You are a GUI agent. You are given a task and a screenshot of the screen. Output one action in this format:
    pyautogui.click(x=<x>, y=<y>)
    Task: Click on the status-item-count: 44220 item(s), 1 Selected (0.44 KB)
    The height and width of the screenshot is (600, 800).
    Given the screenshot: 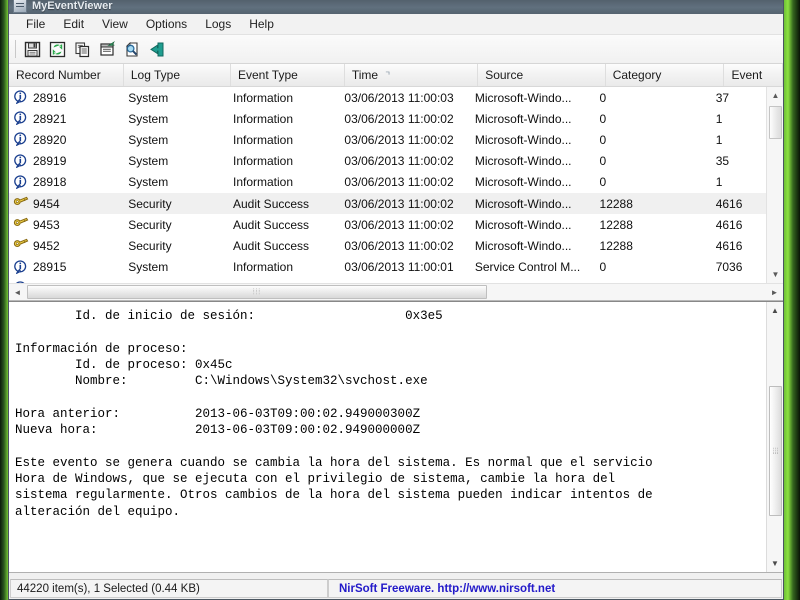 What is the action you would take?
    pyautogui.click(x=169, y=588)
    